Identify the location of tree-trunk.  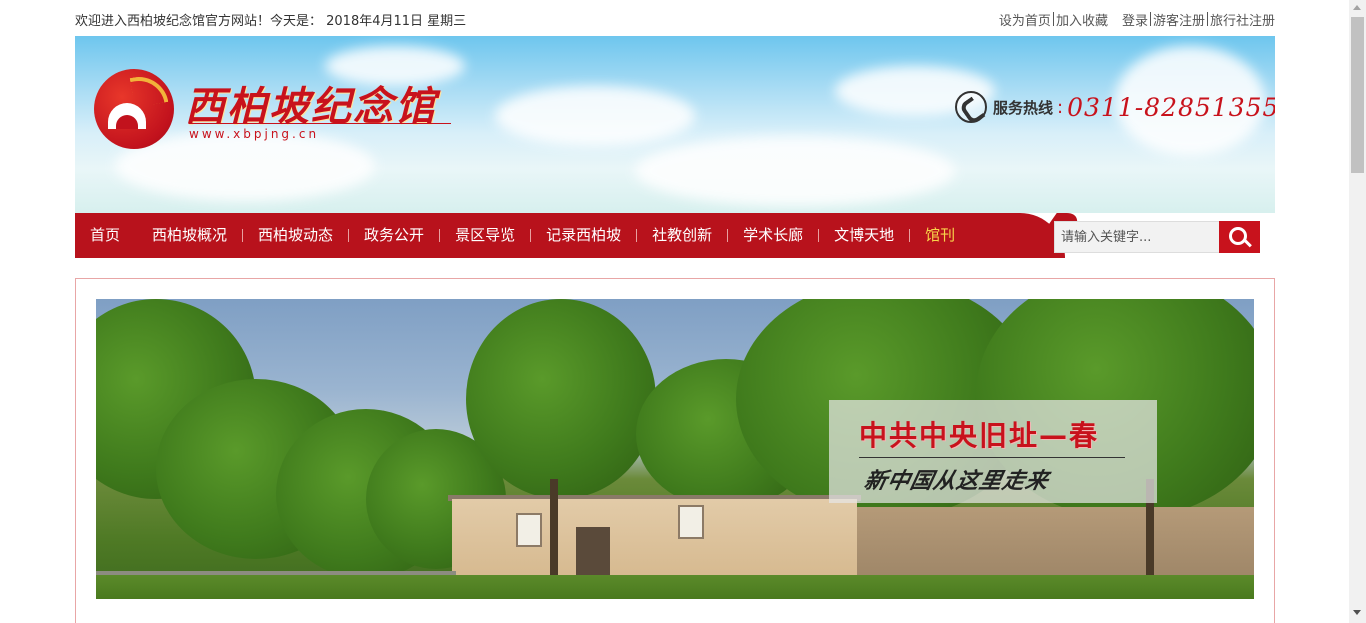
(554, 534).